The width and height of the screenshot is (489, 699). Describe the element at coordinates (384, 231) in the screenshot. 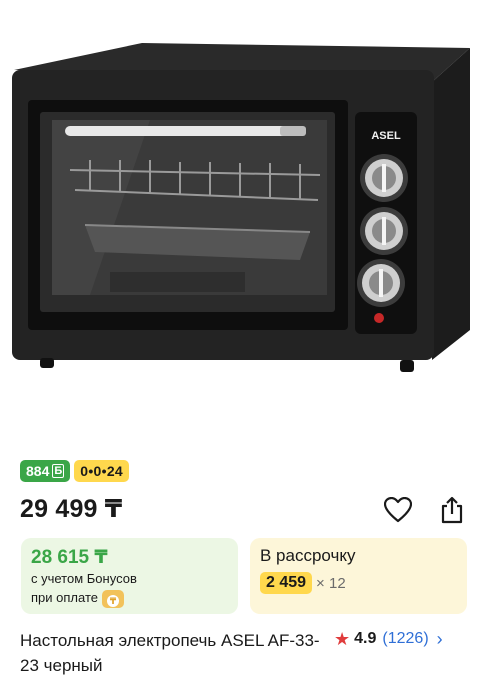

I see `knob-middle` at that location.